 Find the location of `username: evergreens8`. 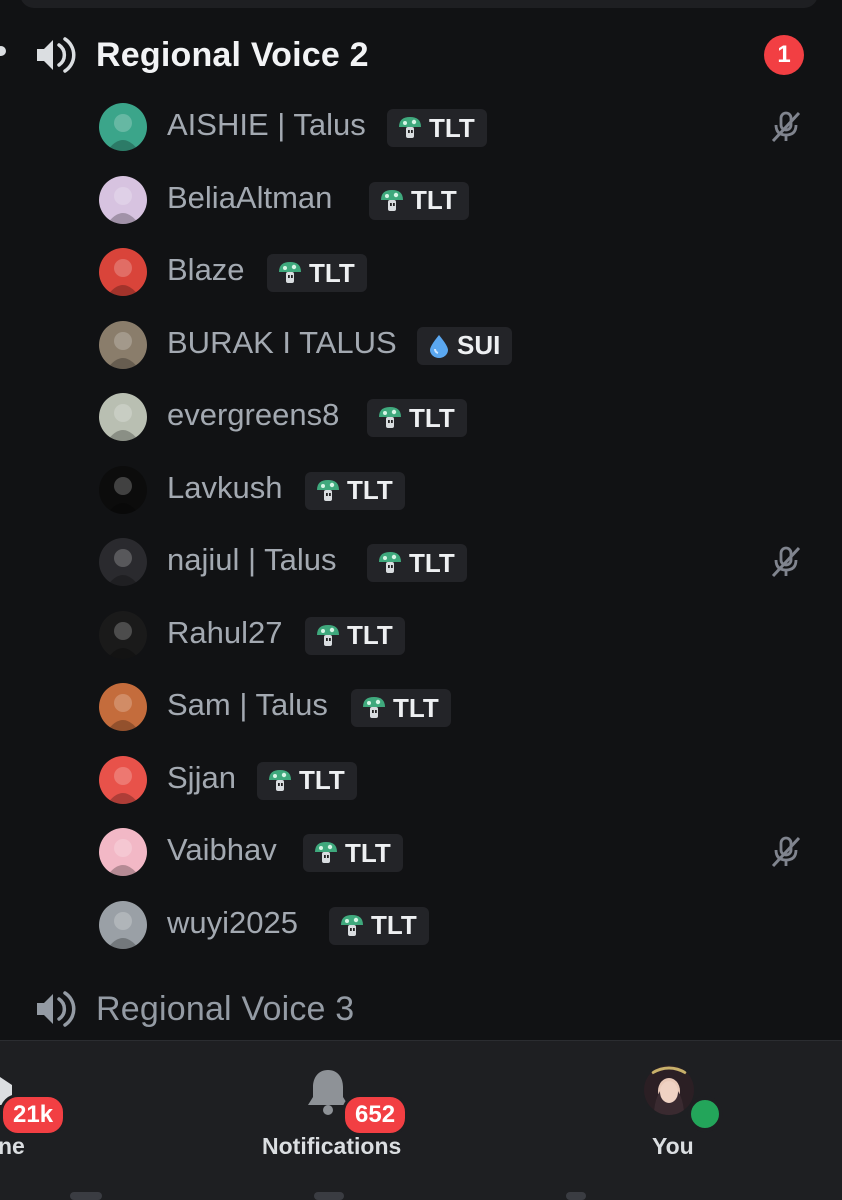

username: evergreens8 is located at coordinates (253, 414).